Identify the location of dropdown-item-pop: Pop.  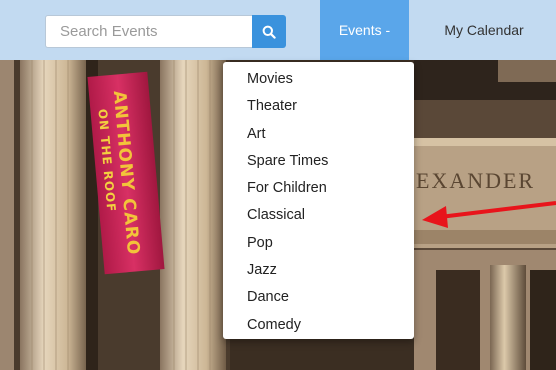
(318, 243).